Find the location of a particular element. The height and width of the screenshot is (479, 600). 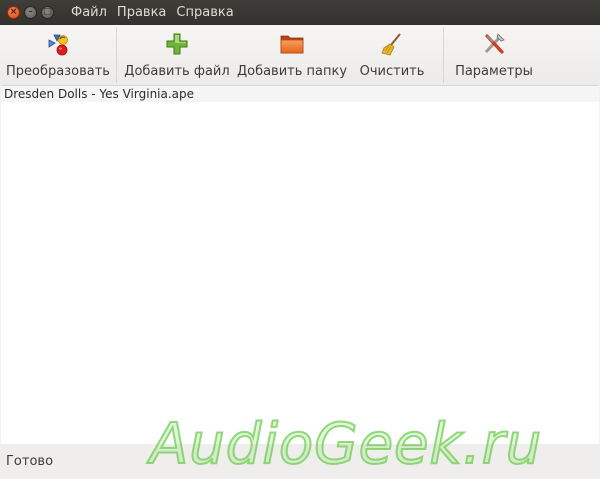

minimize-window-button: – is located at coordinates (30, 12).